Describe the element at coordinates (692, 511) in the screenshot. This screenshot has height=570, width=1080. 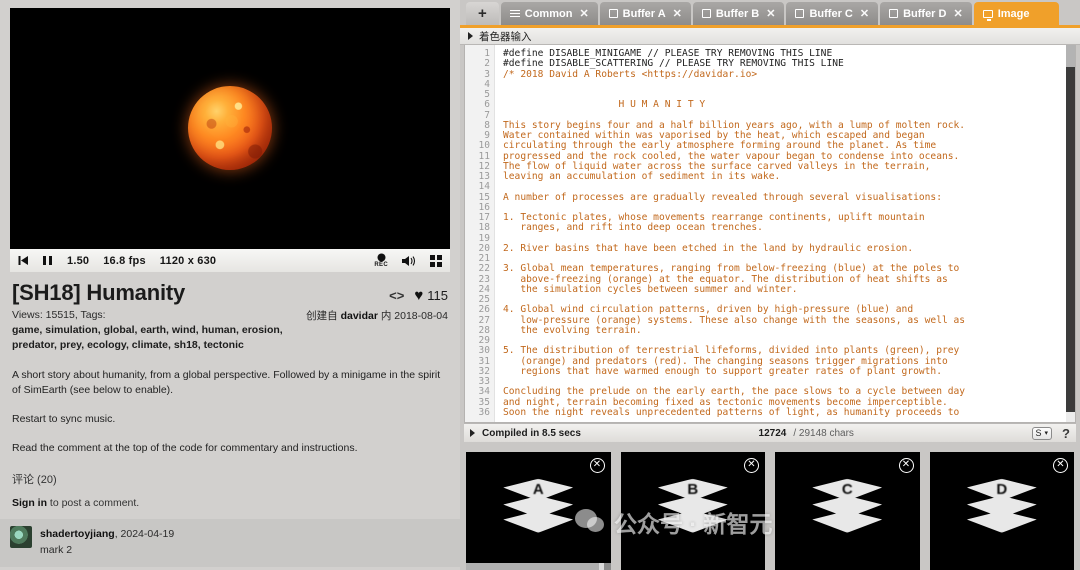
I see `buffer-thumb-b: B ✕` at that location.